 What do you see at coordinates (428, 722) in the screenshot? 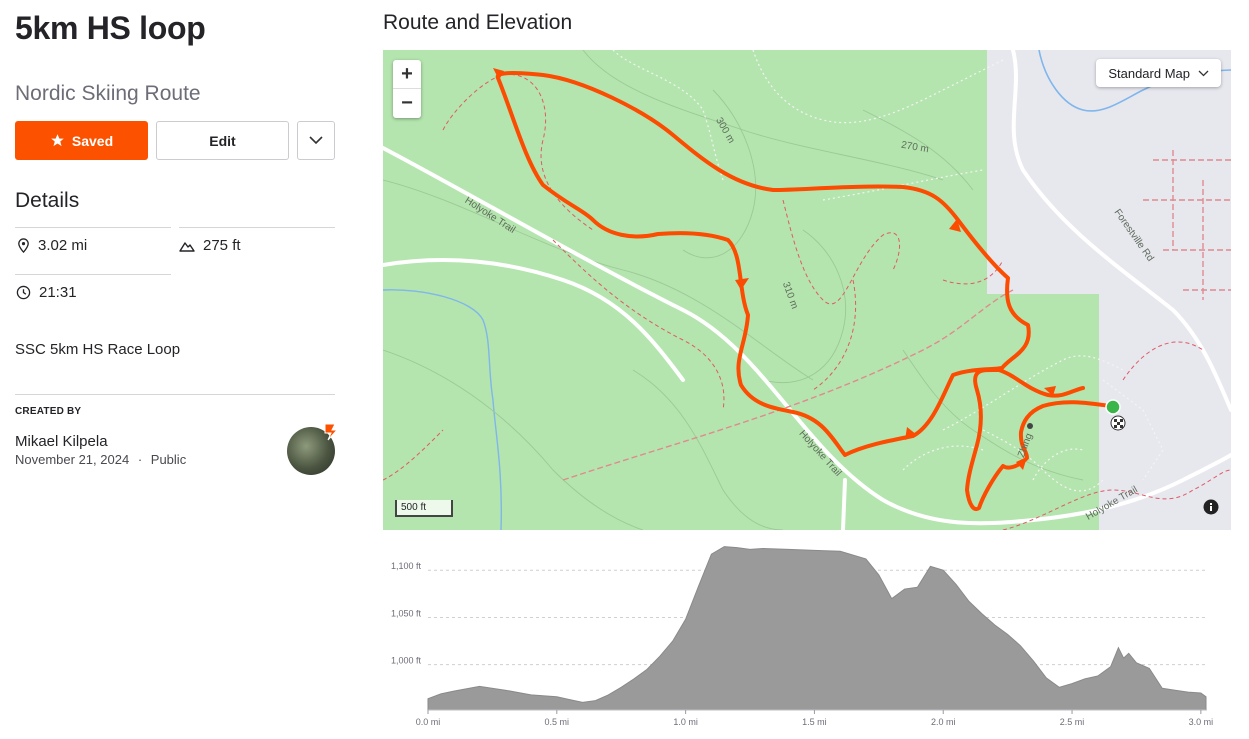
I see `x-tick-label: 0.0 mi` at bounding box center [428, 722].